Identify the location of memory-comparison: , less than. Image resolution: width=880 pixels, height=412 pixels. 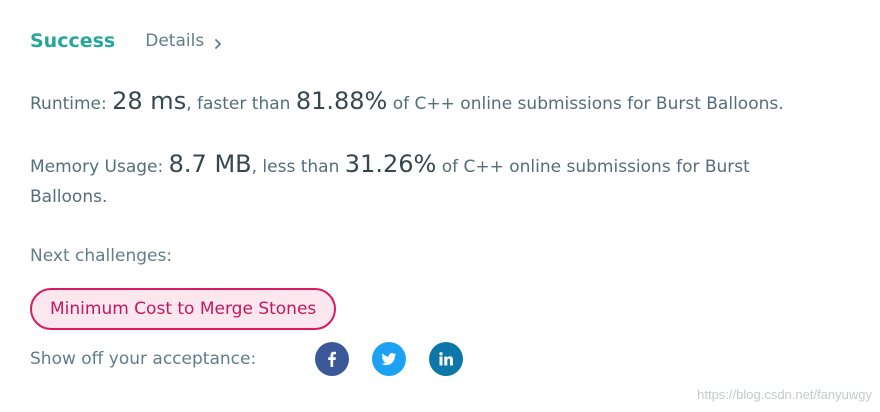
(295, 167).